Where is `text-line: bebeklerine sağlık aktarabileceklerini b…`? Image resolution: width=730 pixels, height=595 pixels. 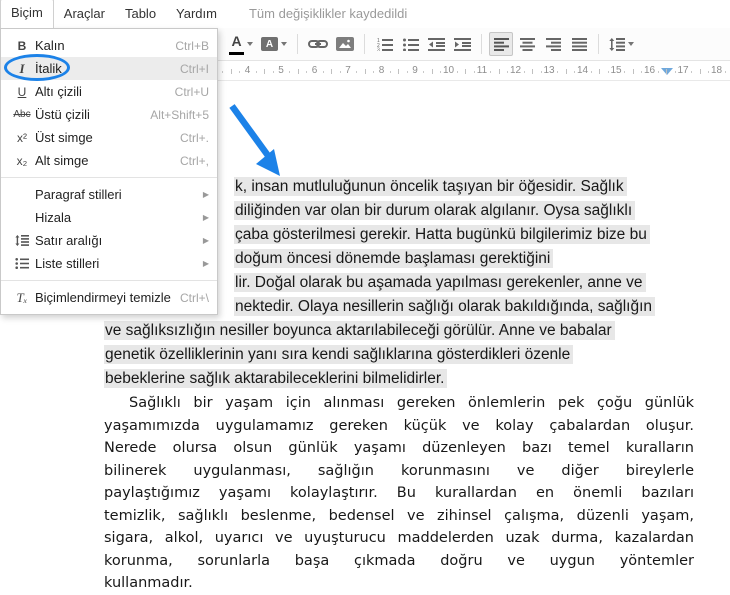 text-line: bebeklerine sağlık aktarabileceklerini b… is located at coordinates (399, 379).